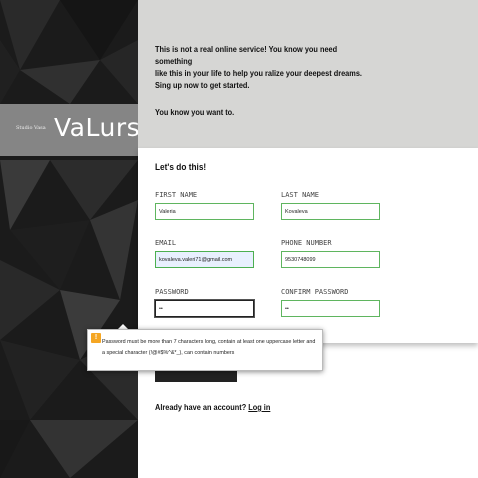  I want to click on login-prompt-text: Already have an account?, so click(202, 407).